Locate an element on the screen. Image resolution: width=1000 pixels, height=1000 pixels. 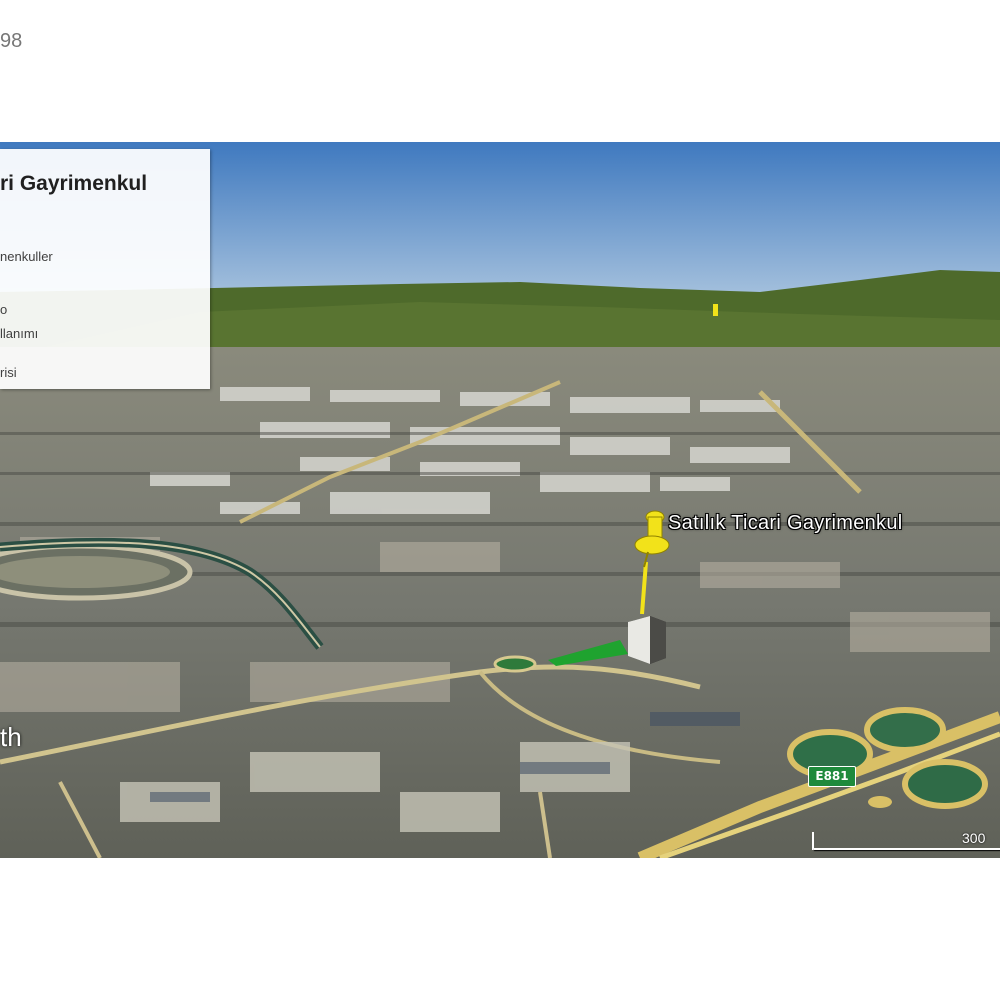
info-panel: ri Gayrimenkul nenkuller o llanımı risi is located at coordinates (105, 269).